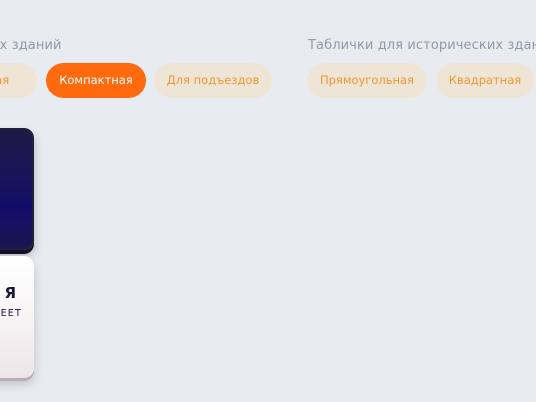 This screenshot has width=536, height=402. What do you see at coordinates (96, 80) in the screenshot?
I see `option-compact: Компактная` at bounding box center [96, 80].